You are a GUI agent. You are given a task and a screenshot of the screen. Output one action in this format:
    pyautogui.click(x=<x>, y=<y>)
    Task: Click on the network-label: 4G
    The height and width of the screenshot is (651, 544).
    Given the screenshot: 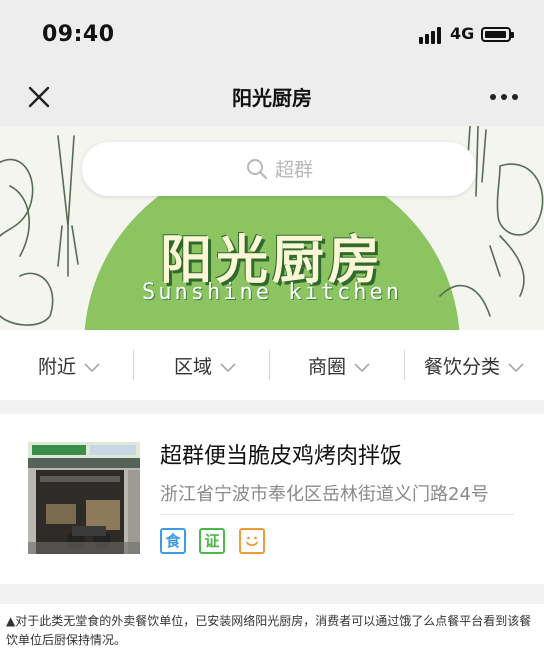 What is the action you would take?
    pyautogui.click(x=462, y=33)
    